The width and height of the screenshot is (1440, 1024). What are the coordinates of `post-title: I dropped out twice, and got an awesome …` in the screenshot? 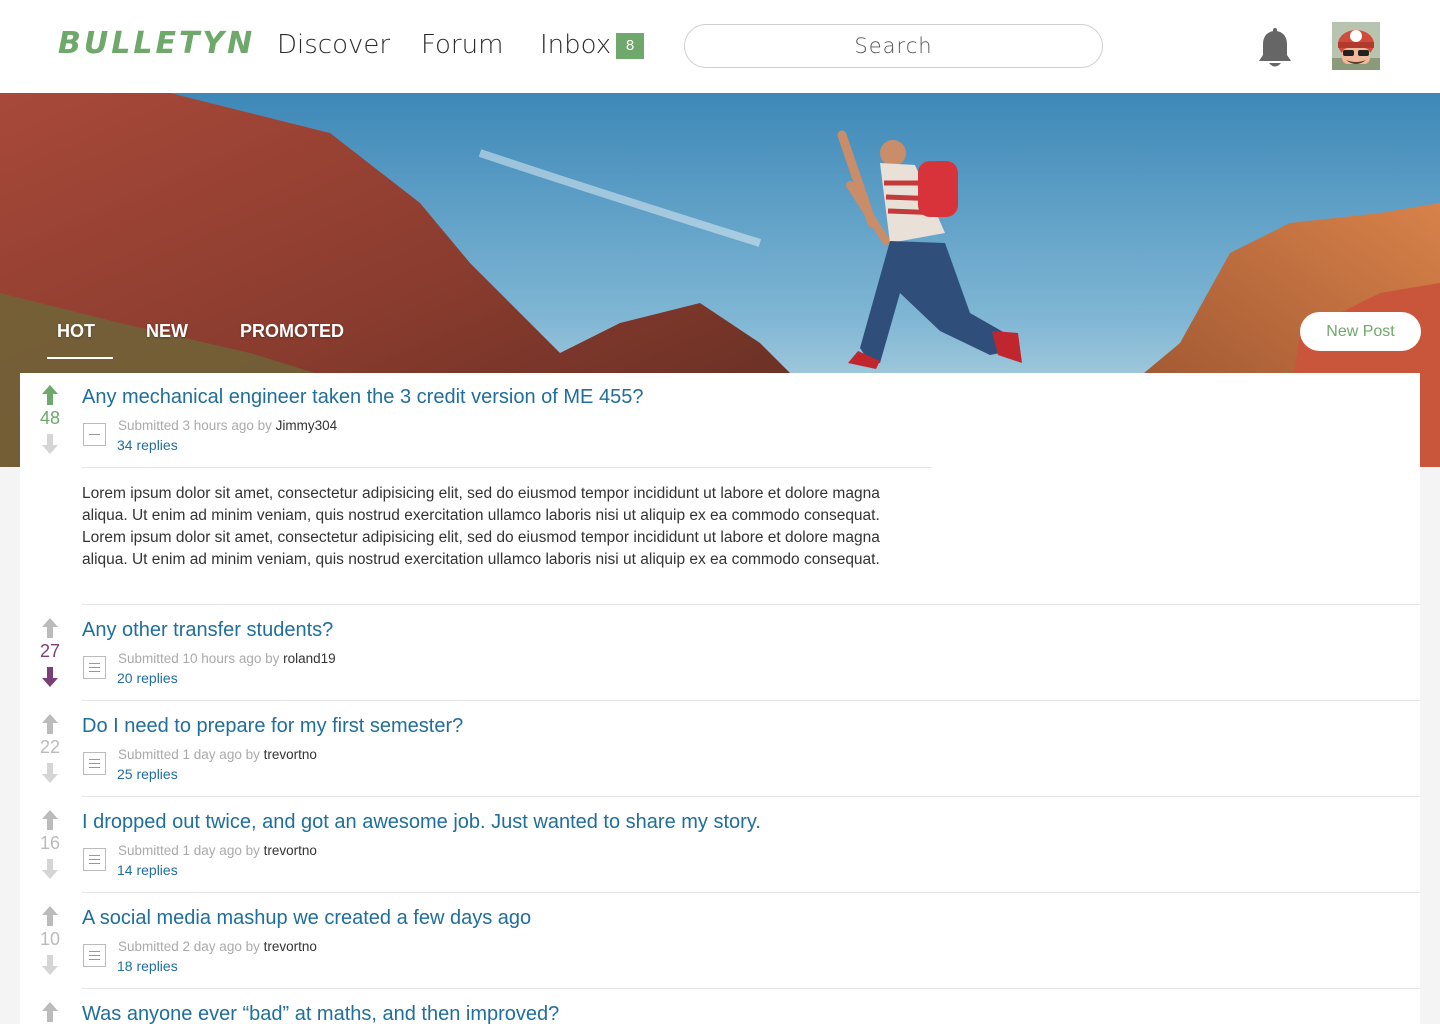 It's located at (421, 822).